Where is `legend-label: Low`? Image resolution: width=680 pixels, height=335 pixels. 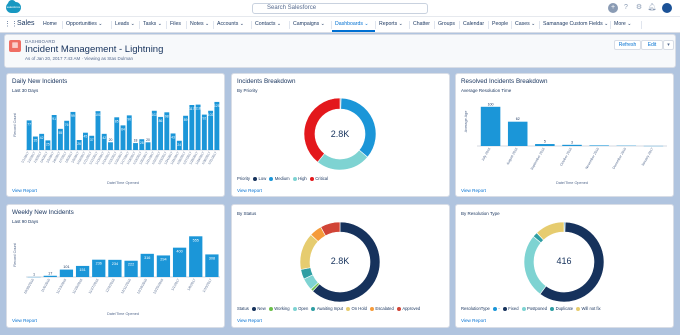 legend-label: Low is located at coordinates (262, 178).